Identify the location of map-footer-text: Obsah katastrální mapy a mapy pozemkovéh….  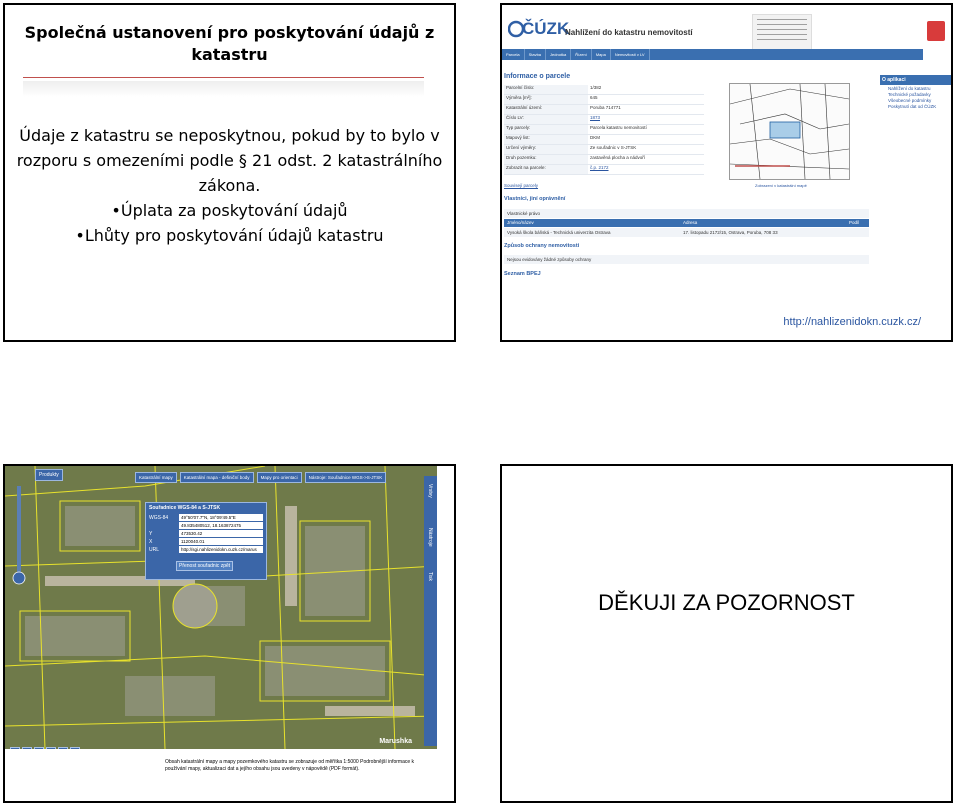
(290, 765).